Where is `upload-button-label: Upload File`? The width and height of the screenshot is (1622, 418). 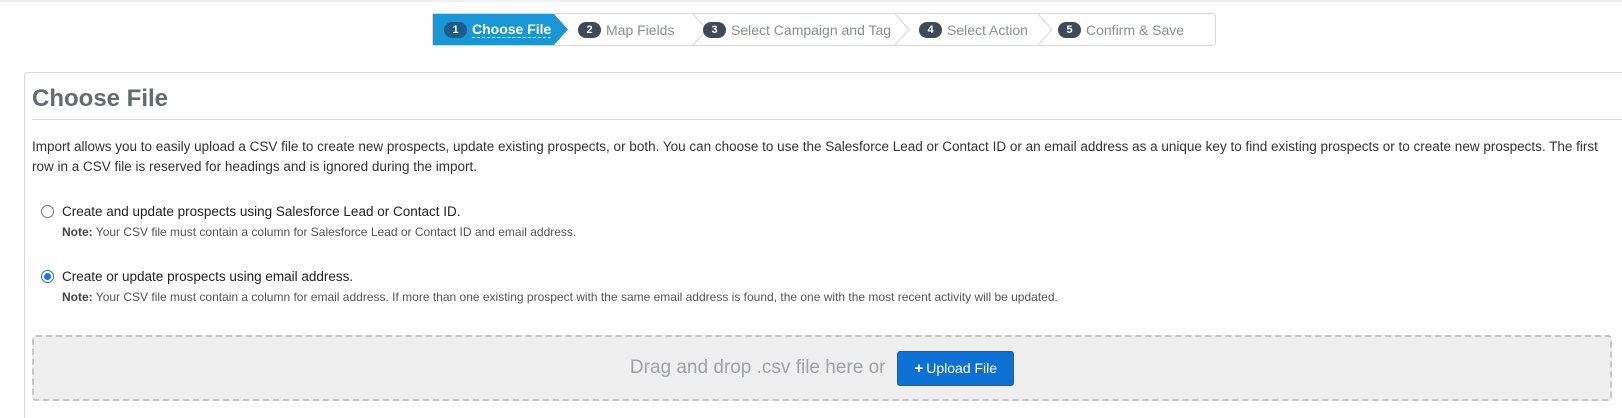
upload-button-label: Upload File is located at coordinates (962, 368).